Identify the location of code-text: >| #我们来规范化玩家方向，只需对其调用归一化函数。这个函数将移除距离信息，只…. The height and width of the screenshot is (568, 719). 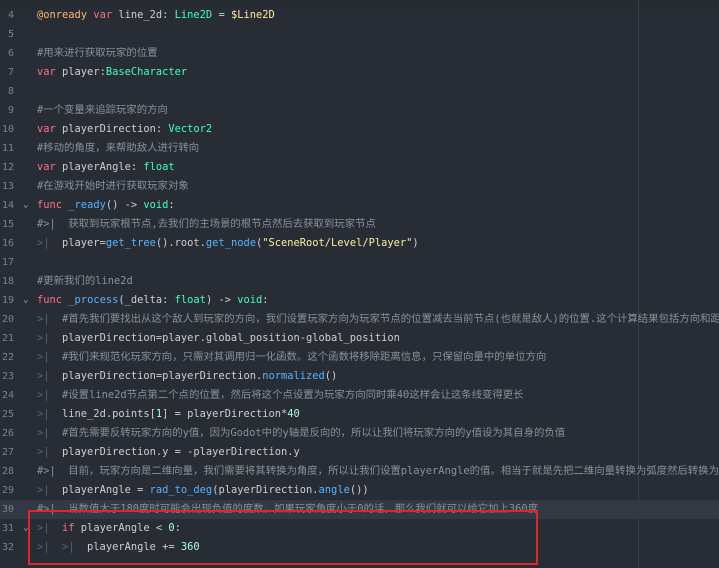
(291, 357).